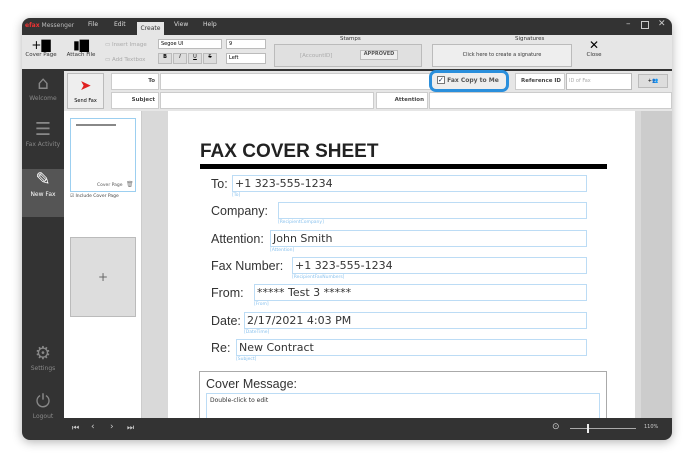 The width and height of the screenshot is (695, 473). Describe the element at coordinates (93, 427) in the screenshot. I see `prev-page-button: ‹` at that location.